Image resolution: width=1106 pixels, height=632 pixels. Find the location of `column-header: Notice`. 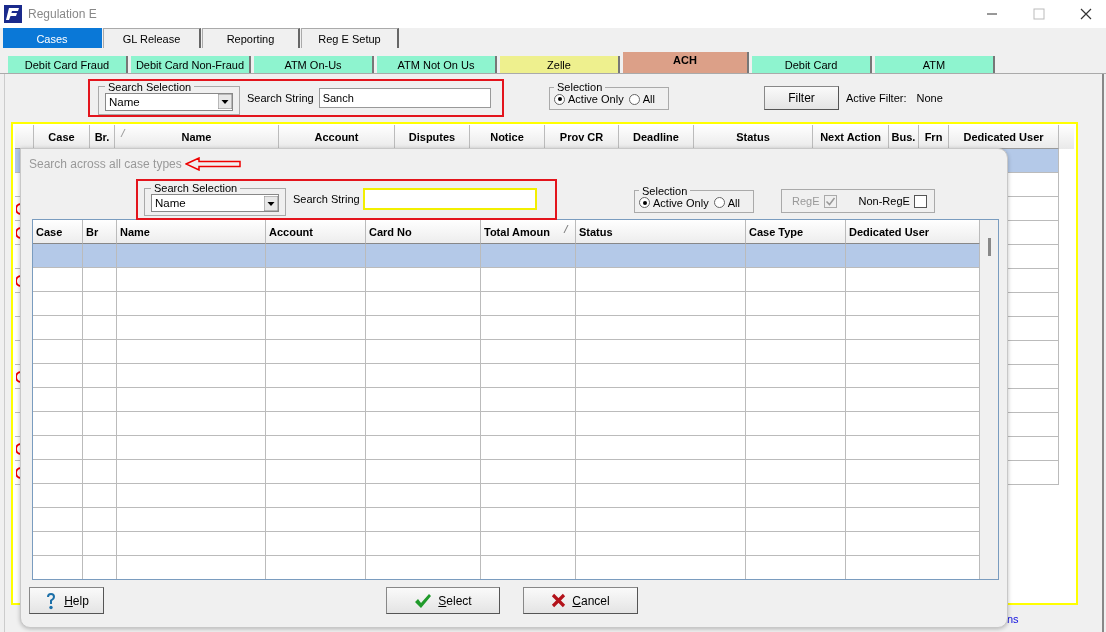

column-header: Notice is located at coordinates (507, 136).